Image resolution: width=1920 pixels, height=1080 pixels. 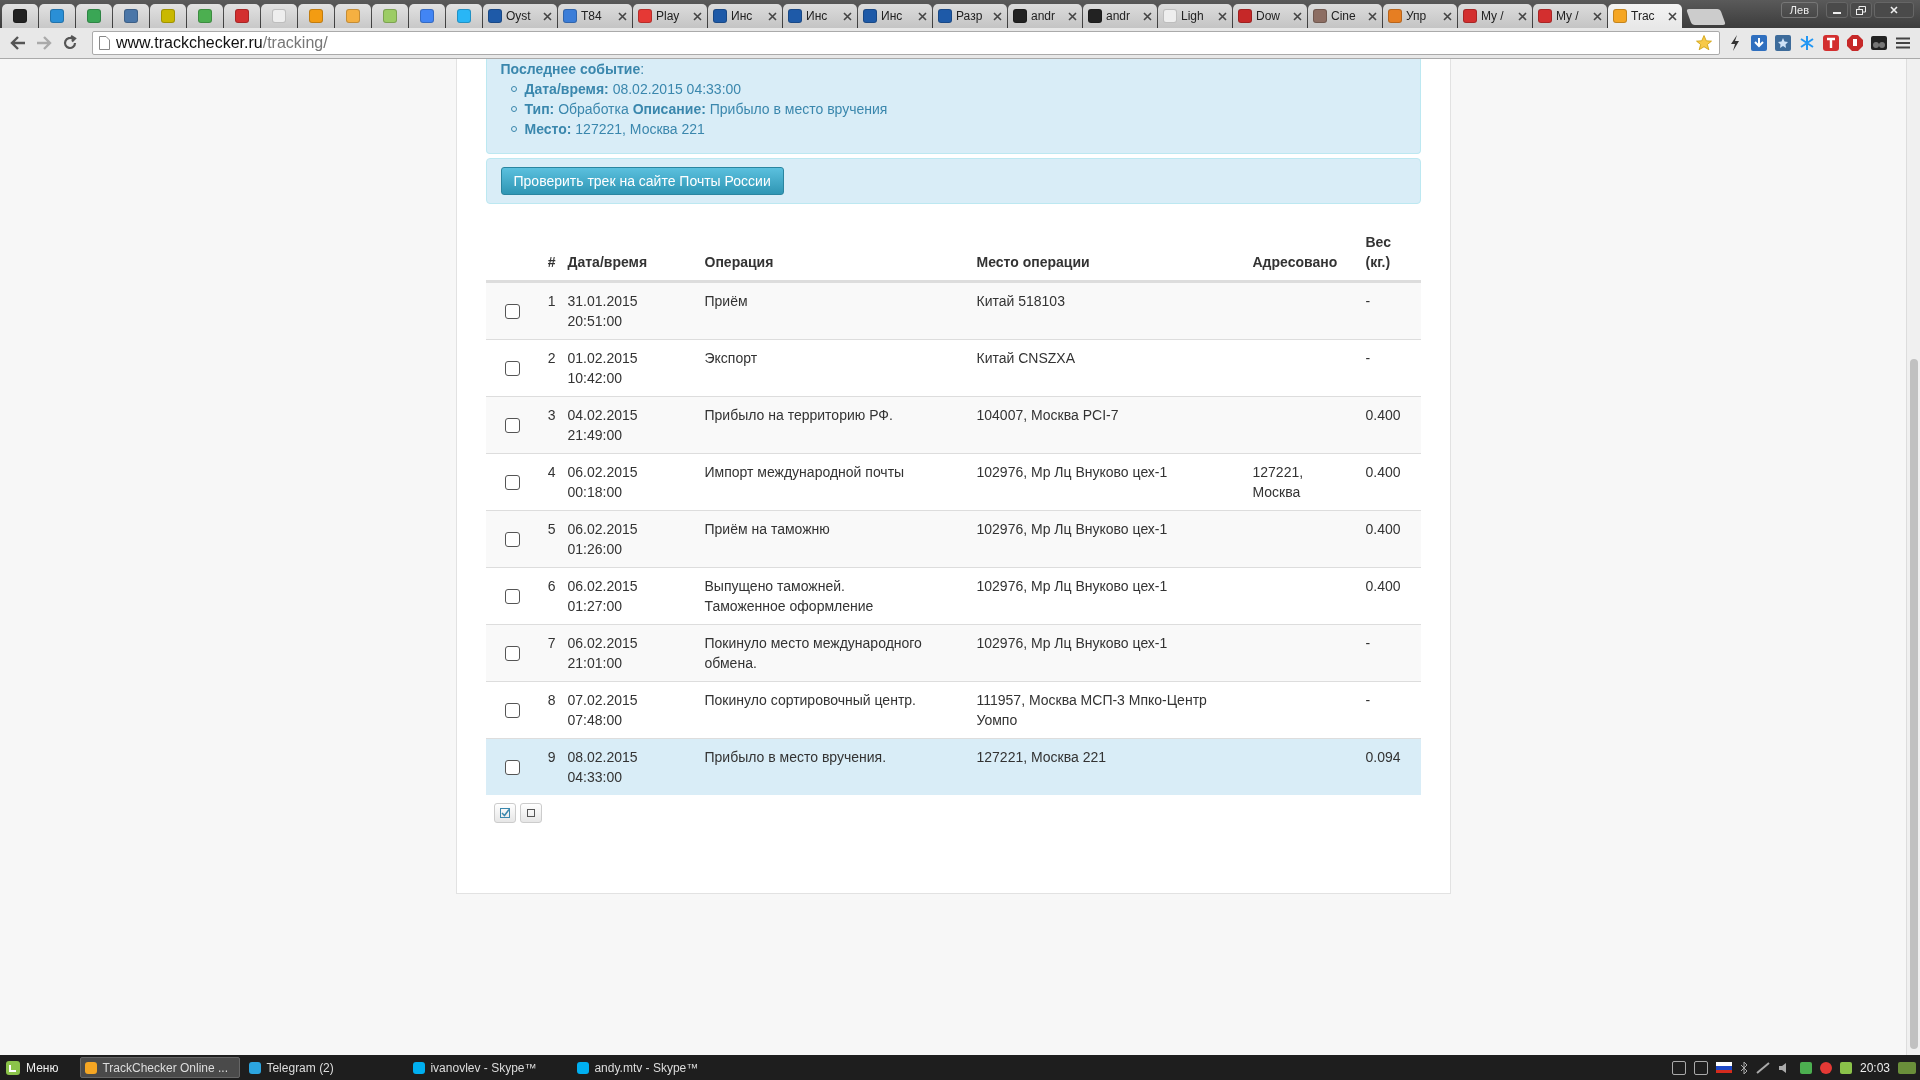 What do you see at coordinates (970, 16) in the screenshot?
I see `browser-tab: Разр` at bounding box center [970, 16].